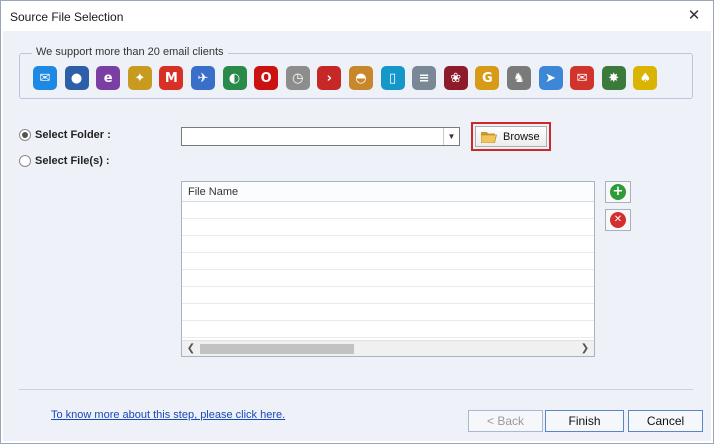 The image size is (714, 444). I want to click on column-header-file-name: File Name, so click(388, 192).